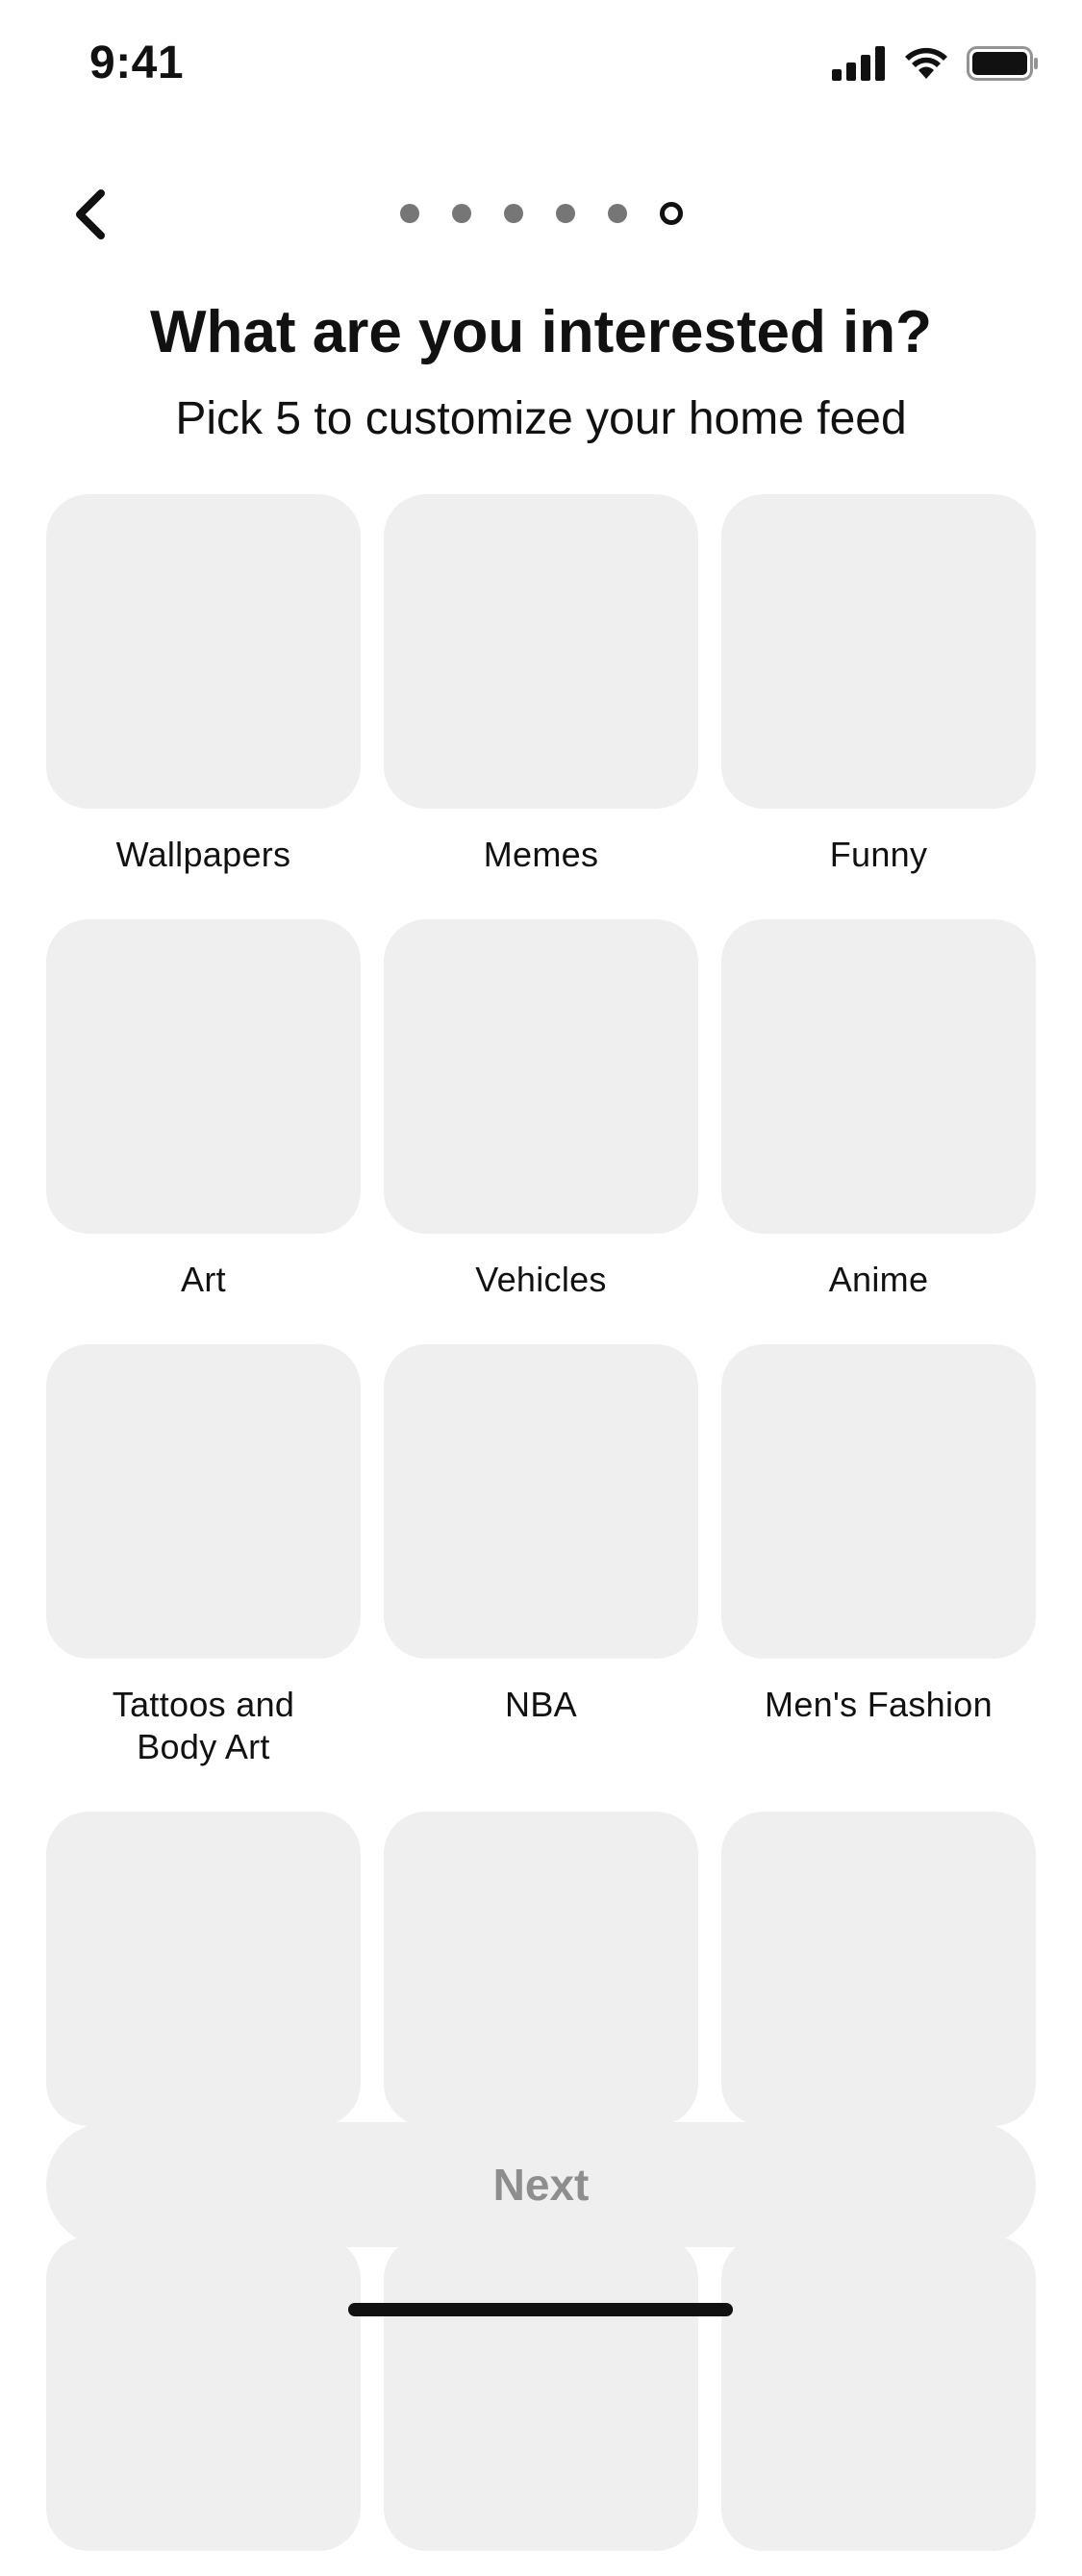 Image resolution: width=1082 pixels, height=2576 pixels. I want to click on interest-label: Funny, so click(878, 854).